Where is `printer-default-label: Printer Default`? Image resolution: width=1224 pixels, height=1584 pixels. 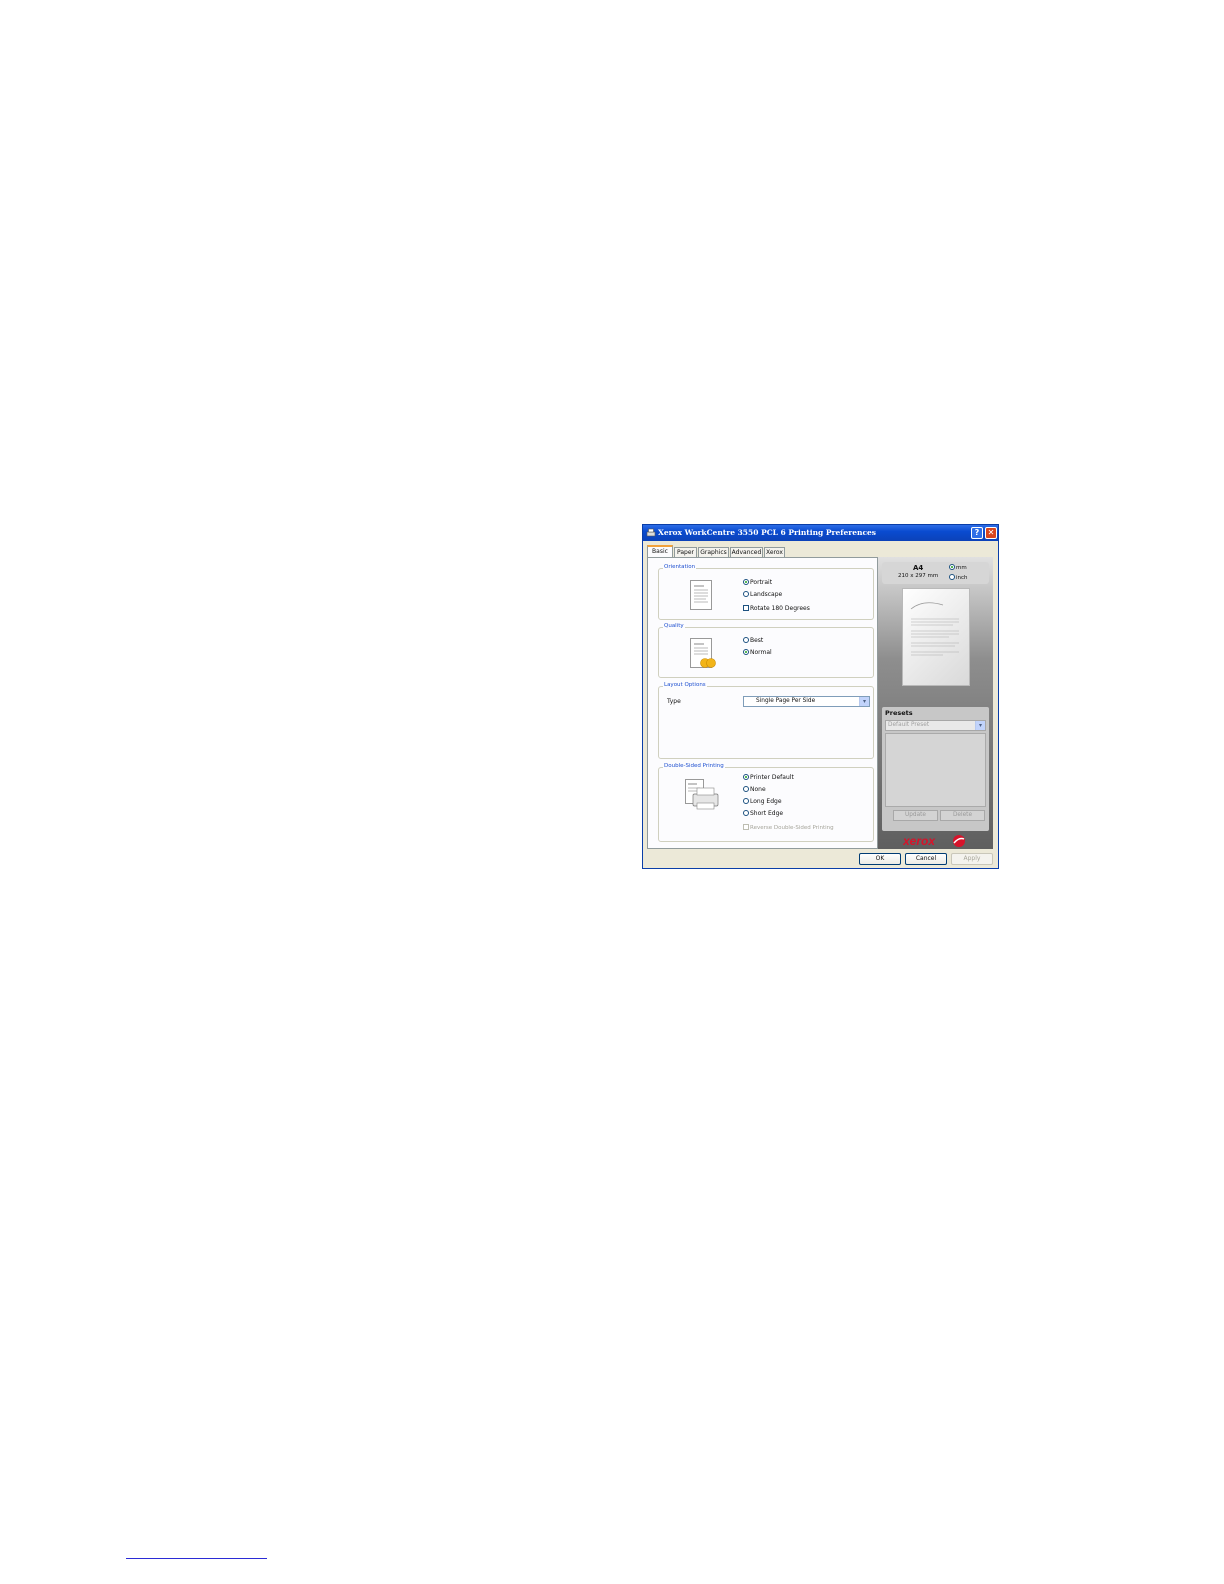
printer-default-label: Printer Default is located at coordinates (772, 777).